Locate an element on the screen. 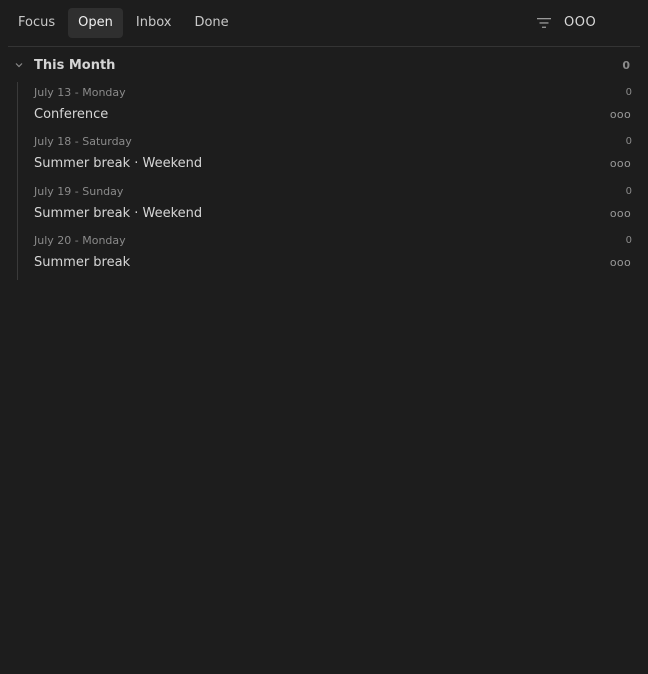 The height and width of the screenshot is (674, 648). header-divider is located at coordinates (324, 46).